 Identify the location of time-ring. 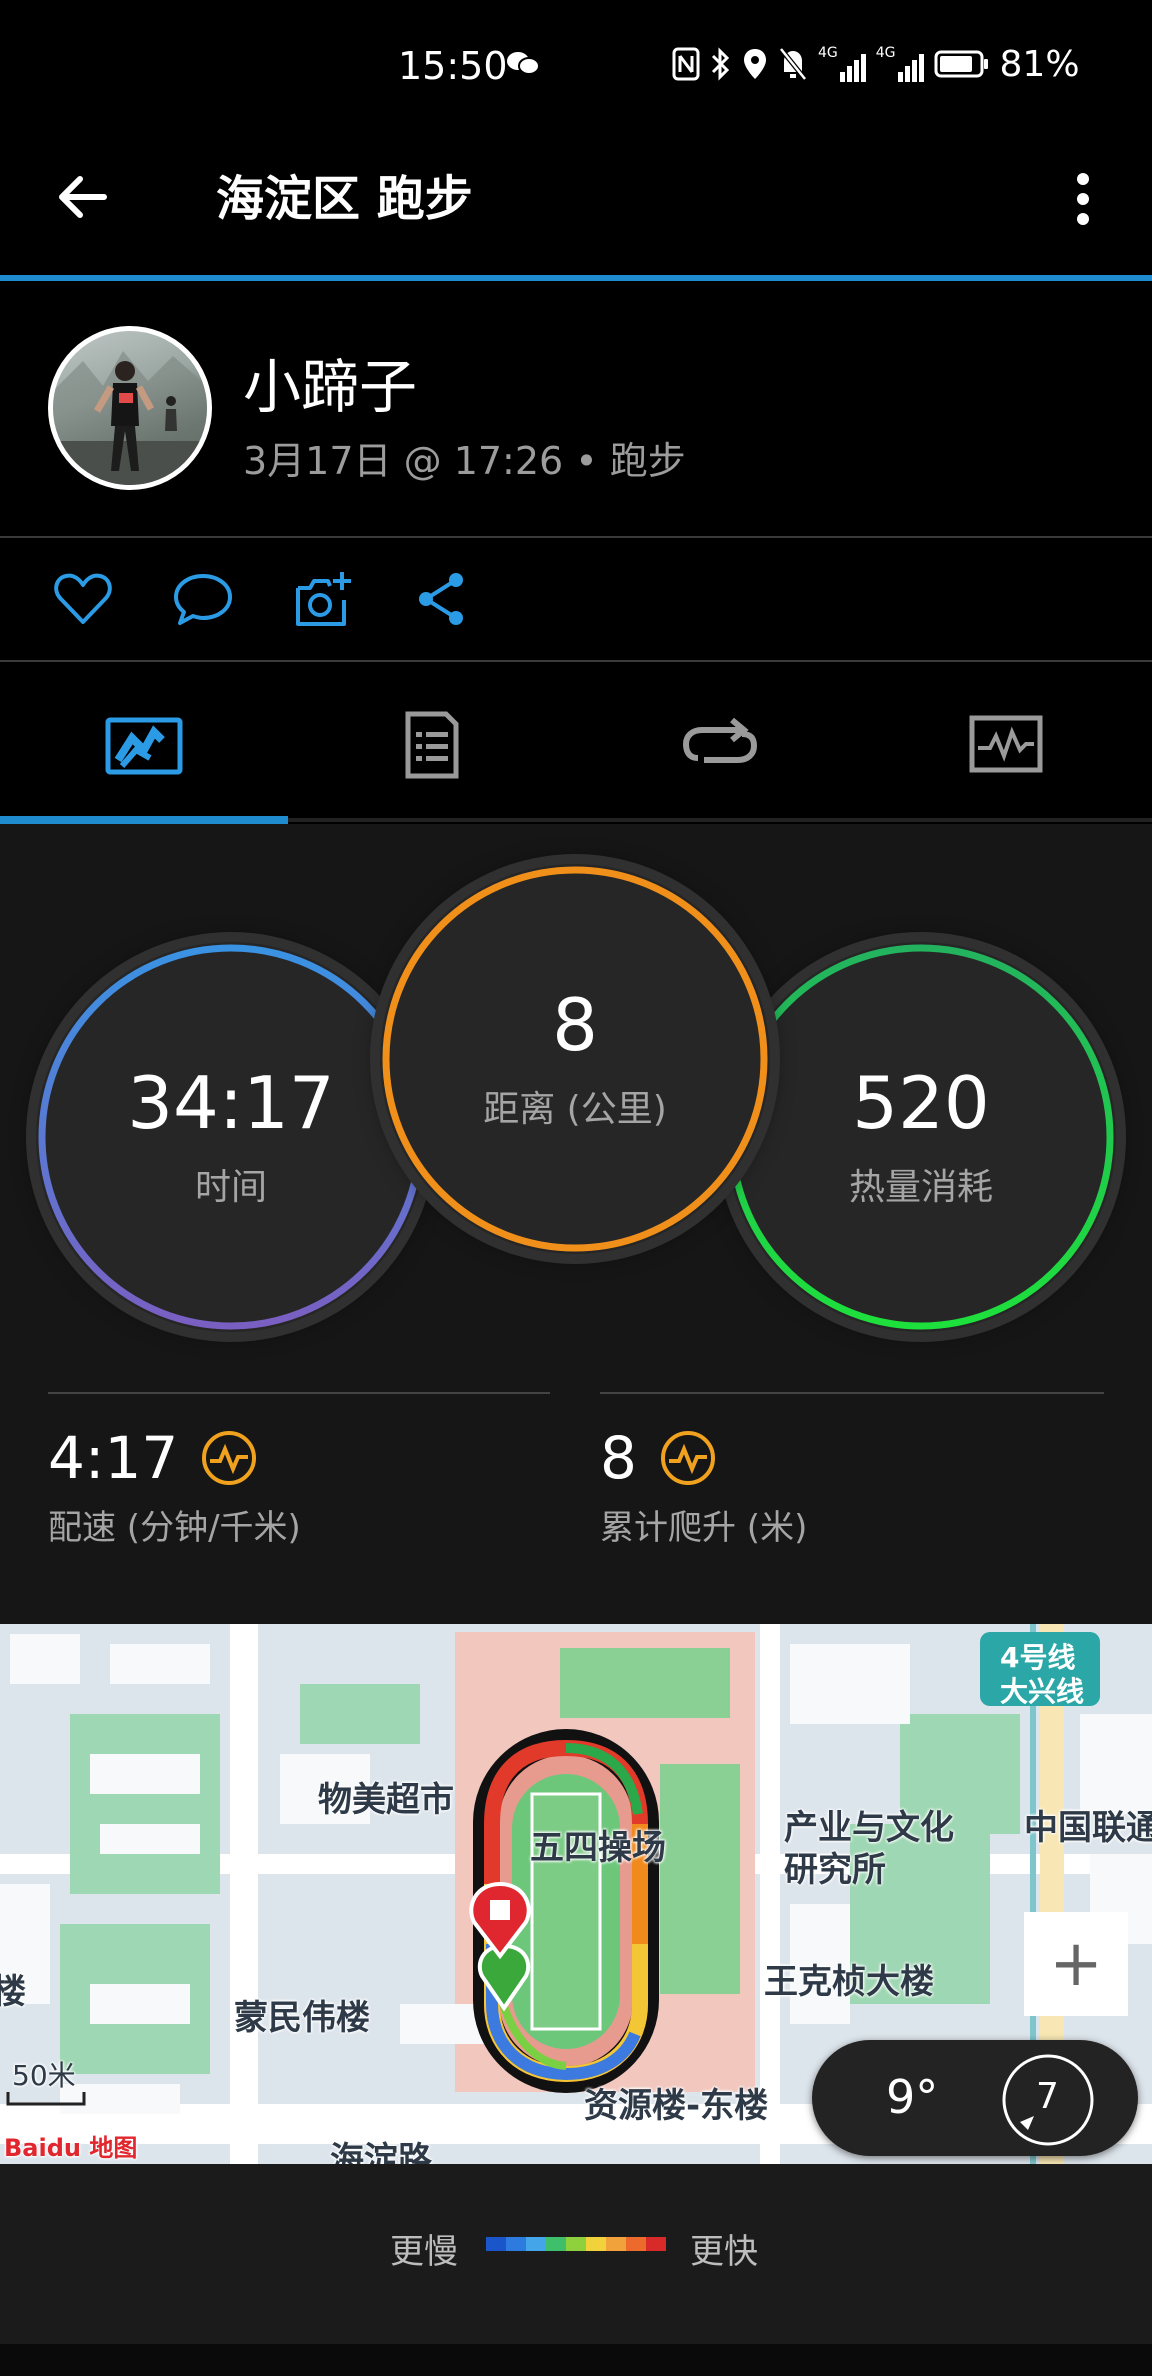
(231, 1137).